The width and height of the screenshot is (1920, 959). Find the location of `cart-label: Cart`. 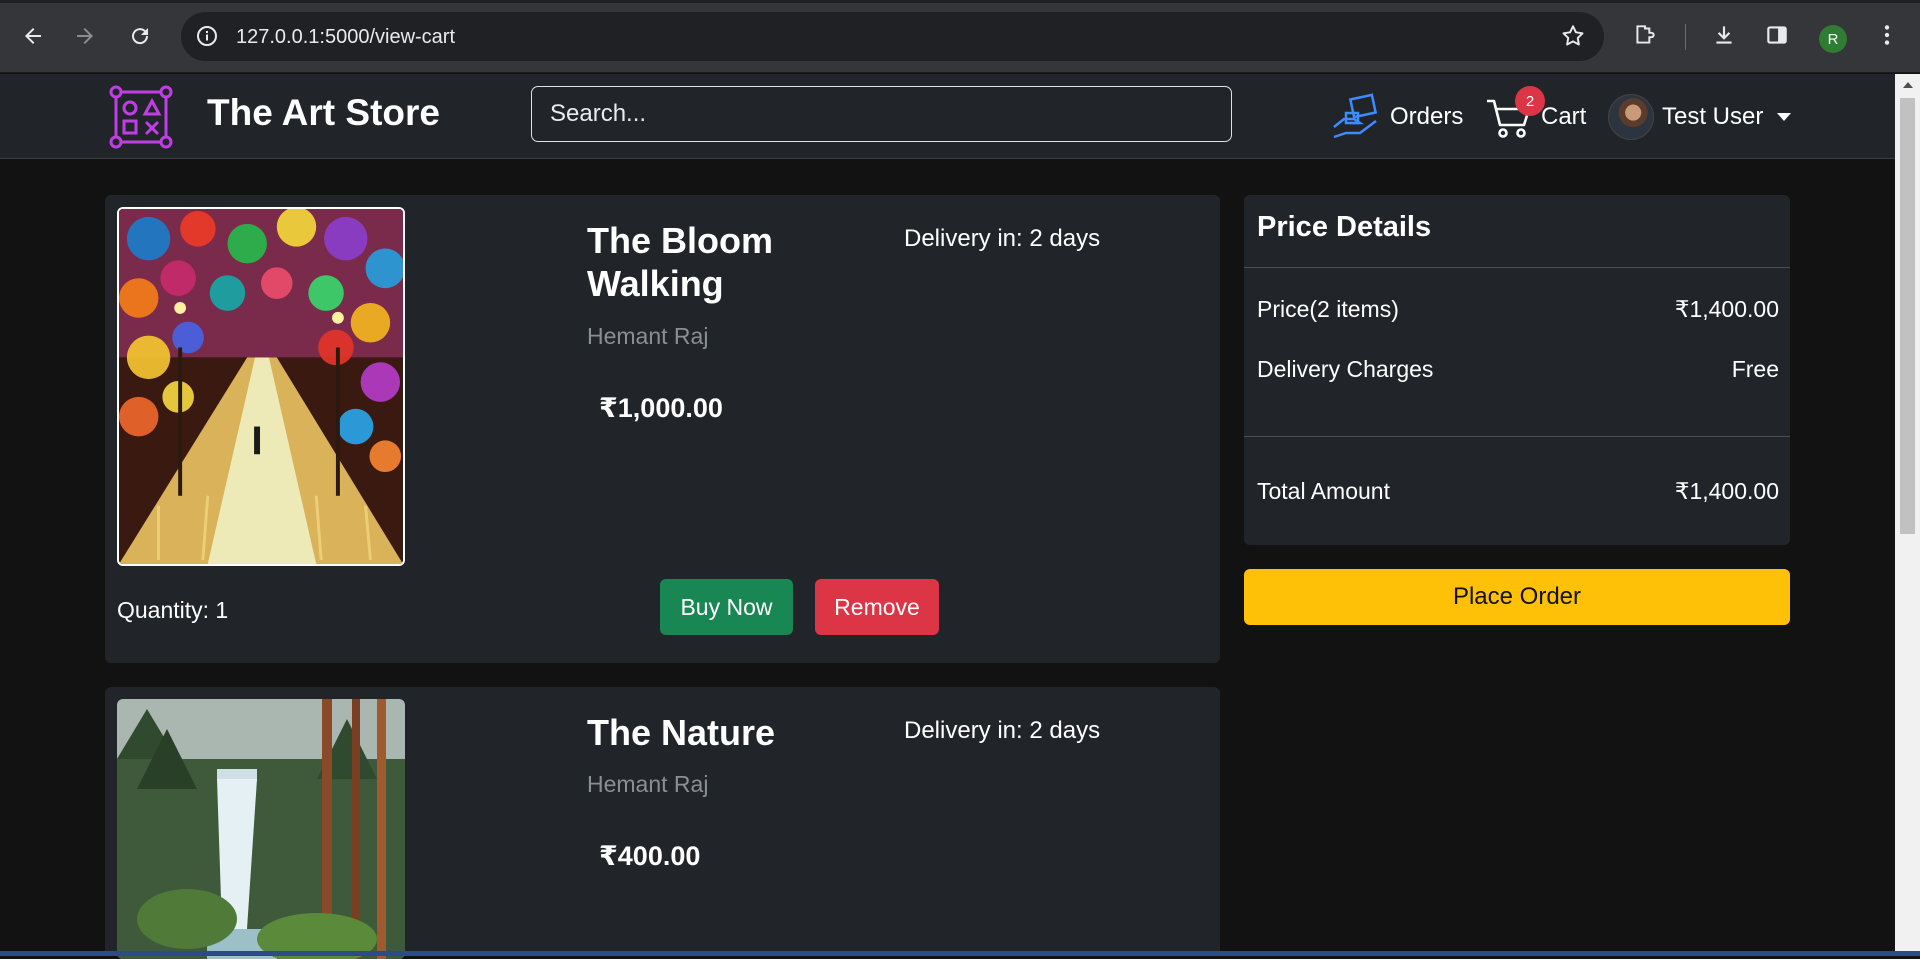

cart-label: Cart is located at coordinates (1564, 116).